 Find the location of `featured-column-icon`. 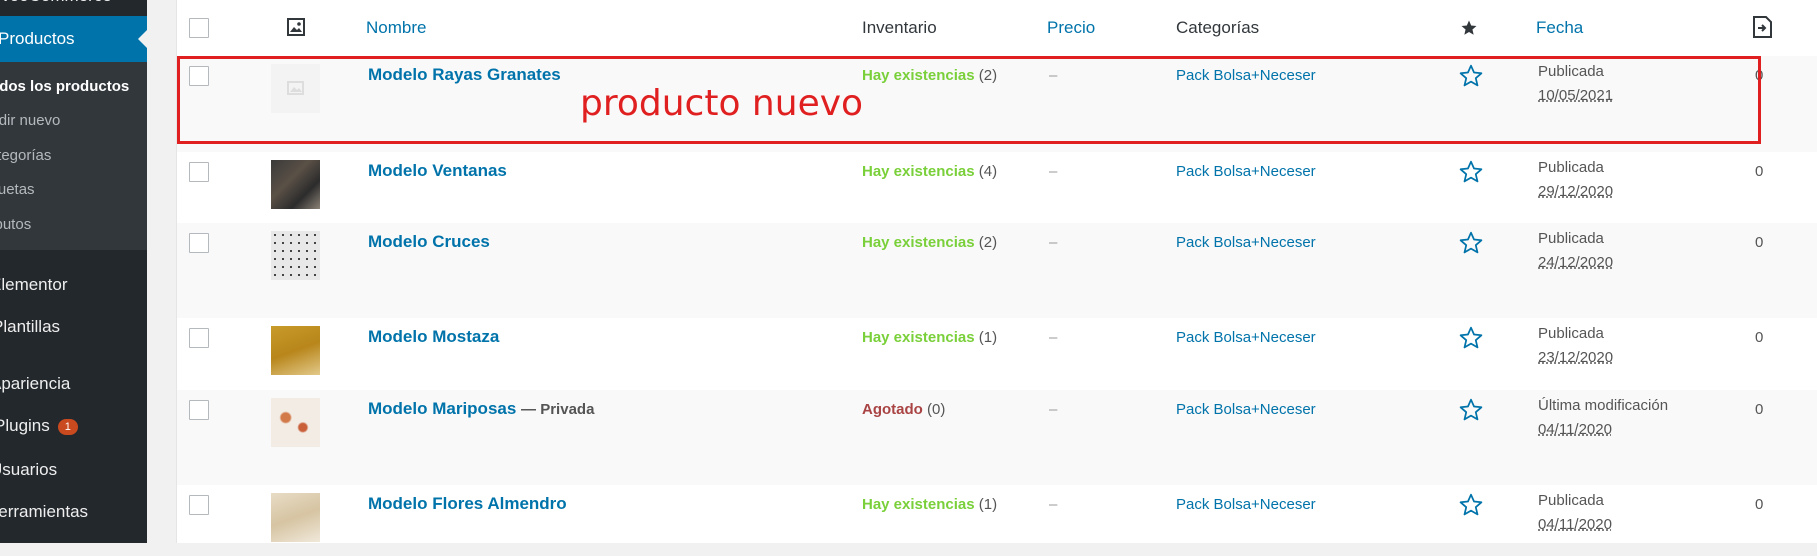

featured-column-icon is located at coordinates (1469, 28).